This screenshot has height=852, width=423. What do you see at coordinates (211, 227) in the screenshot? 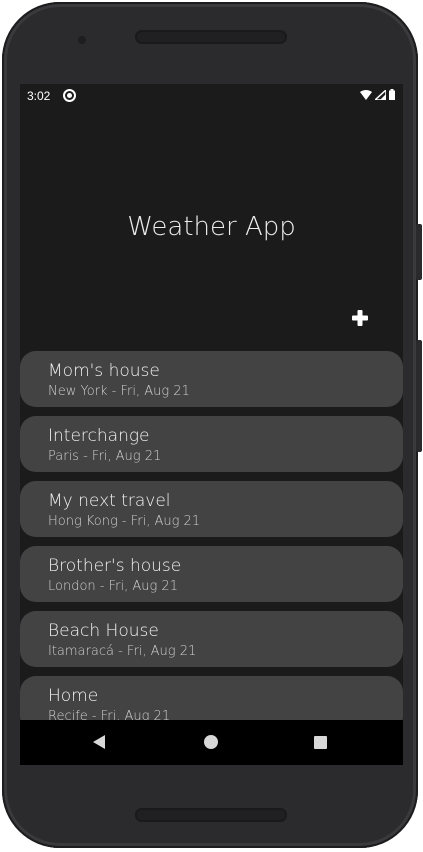
I see `app-title: Weather App` at bounding box center [211, 227].